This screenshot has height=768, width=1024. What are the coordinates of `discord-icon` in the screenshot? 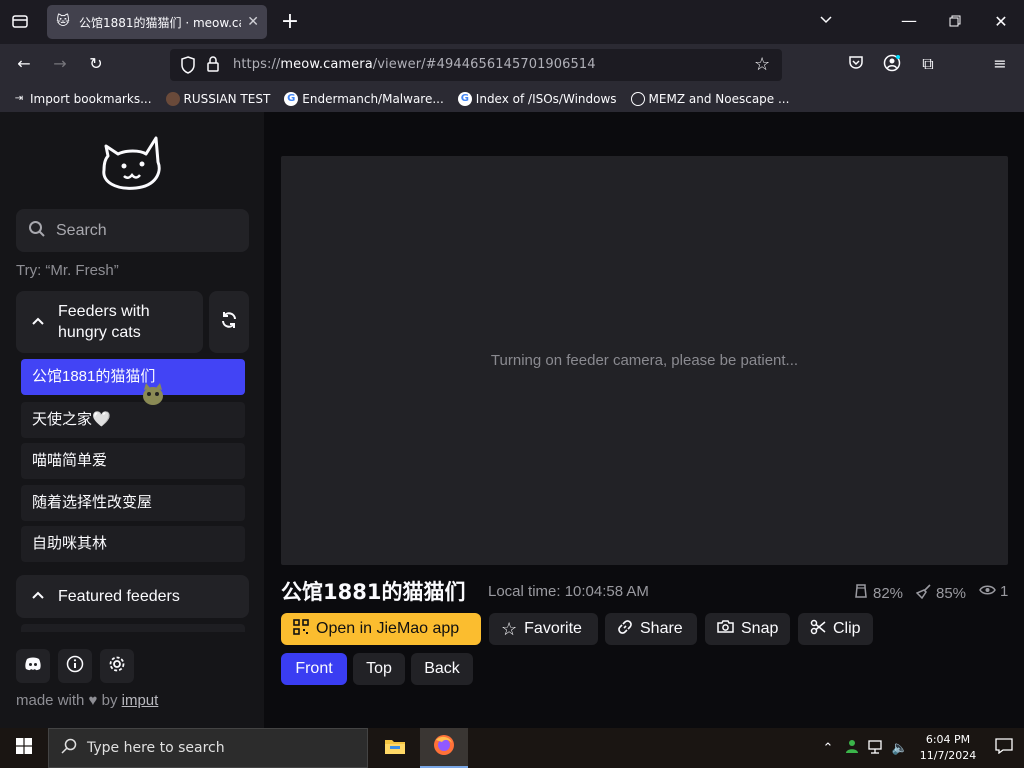 It's located at (33, 666).